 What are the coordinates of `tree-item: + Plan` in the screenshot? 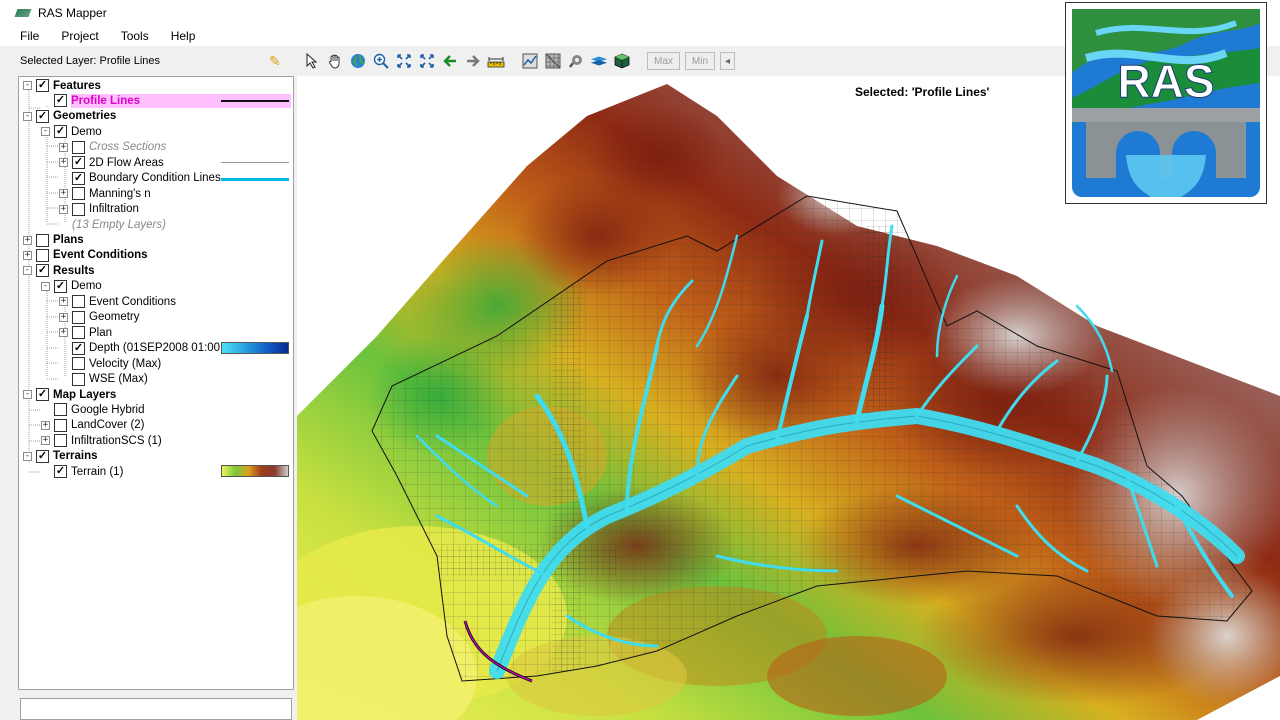 It's located at (85, 332).